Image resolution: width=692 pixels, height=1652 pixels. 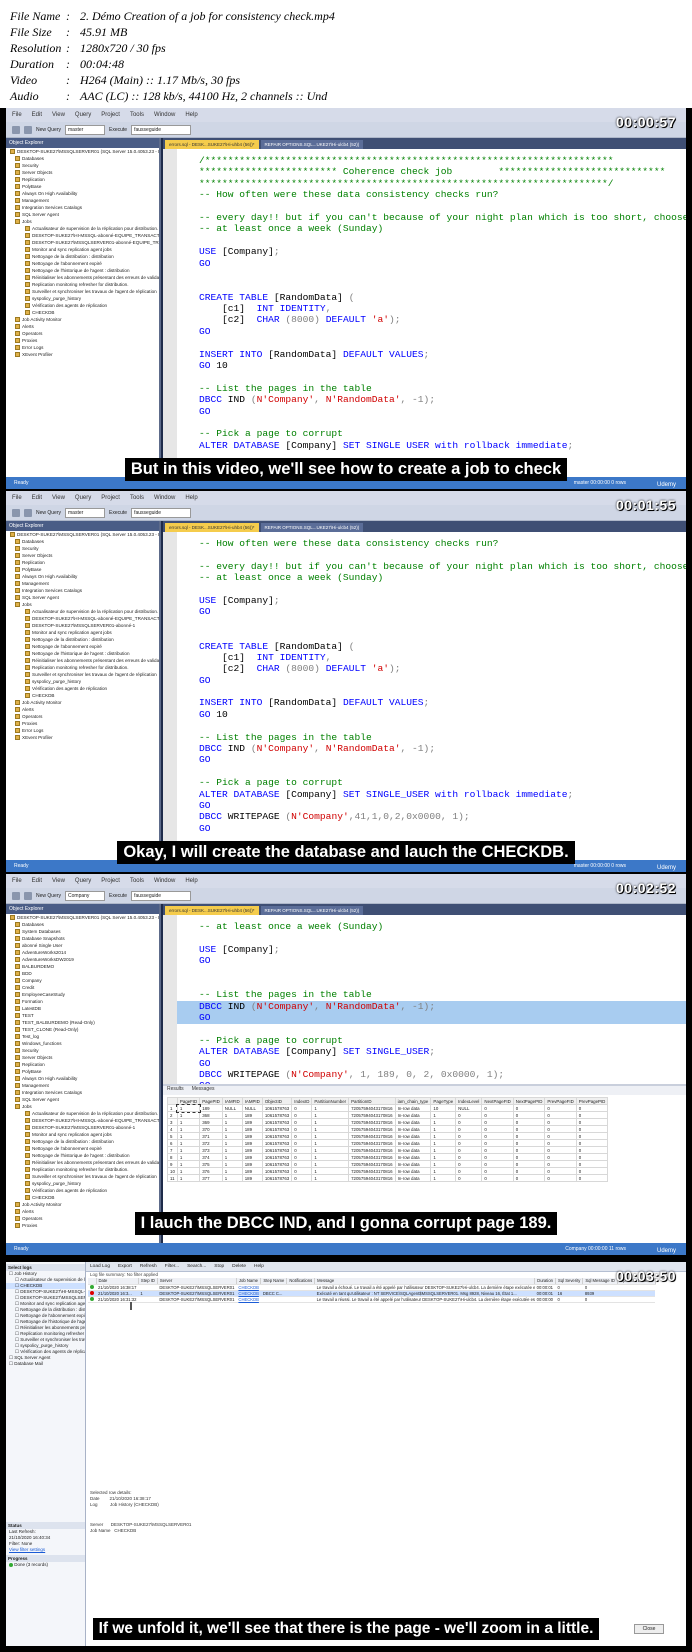 What do you see at coordinates (259, 1266) in the screenshot?
I see `log-toolbar-help: Help` at bounding box center [259, 1266].